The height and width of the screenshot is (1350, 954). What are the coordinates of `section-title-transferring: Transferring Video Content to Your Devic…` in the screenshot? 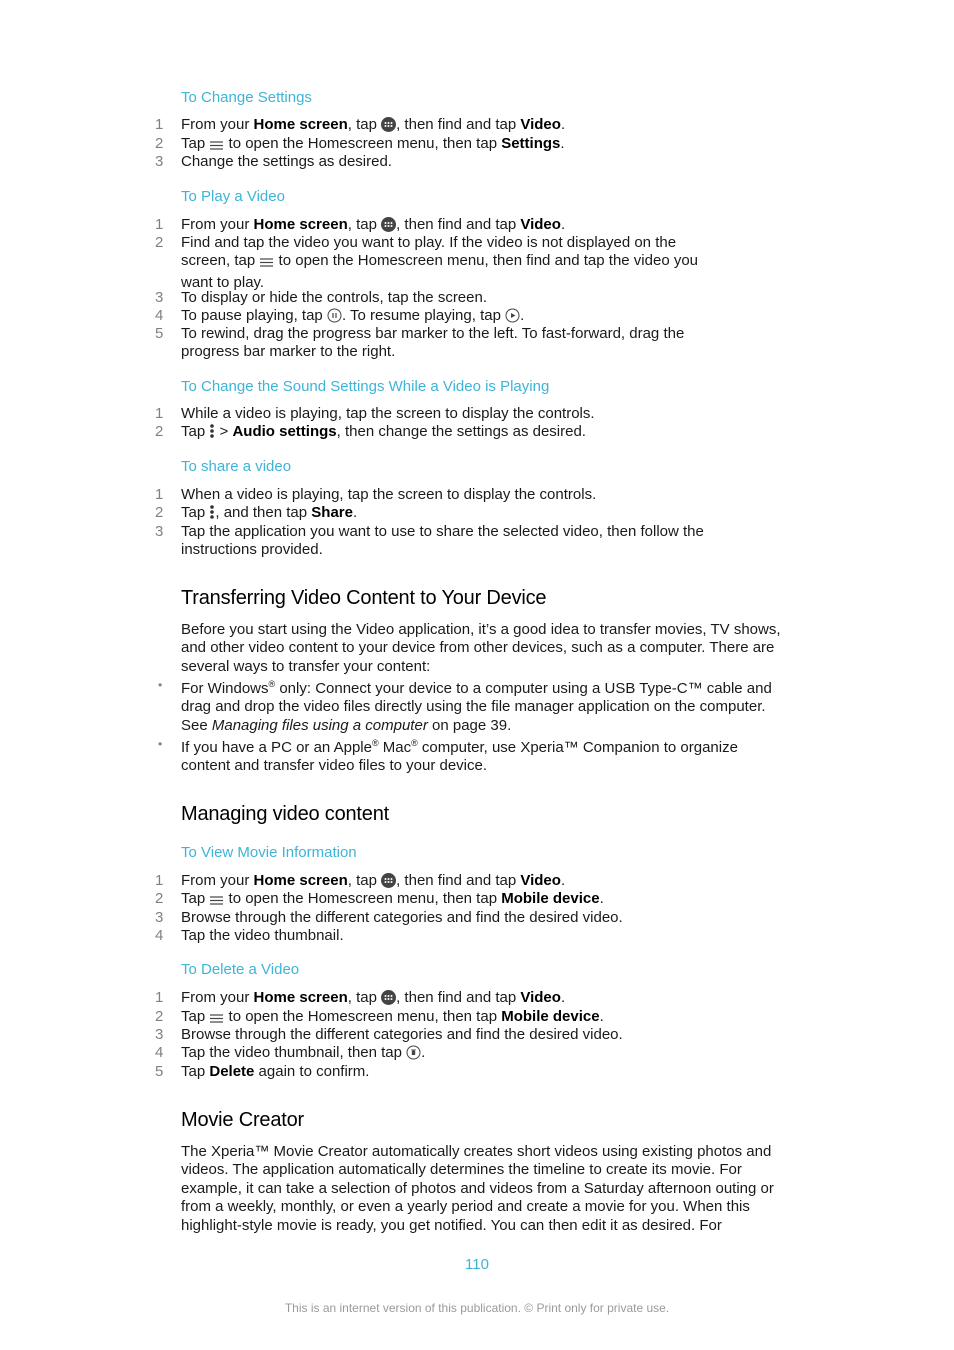 It's located at (364, 598).